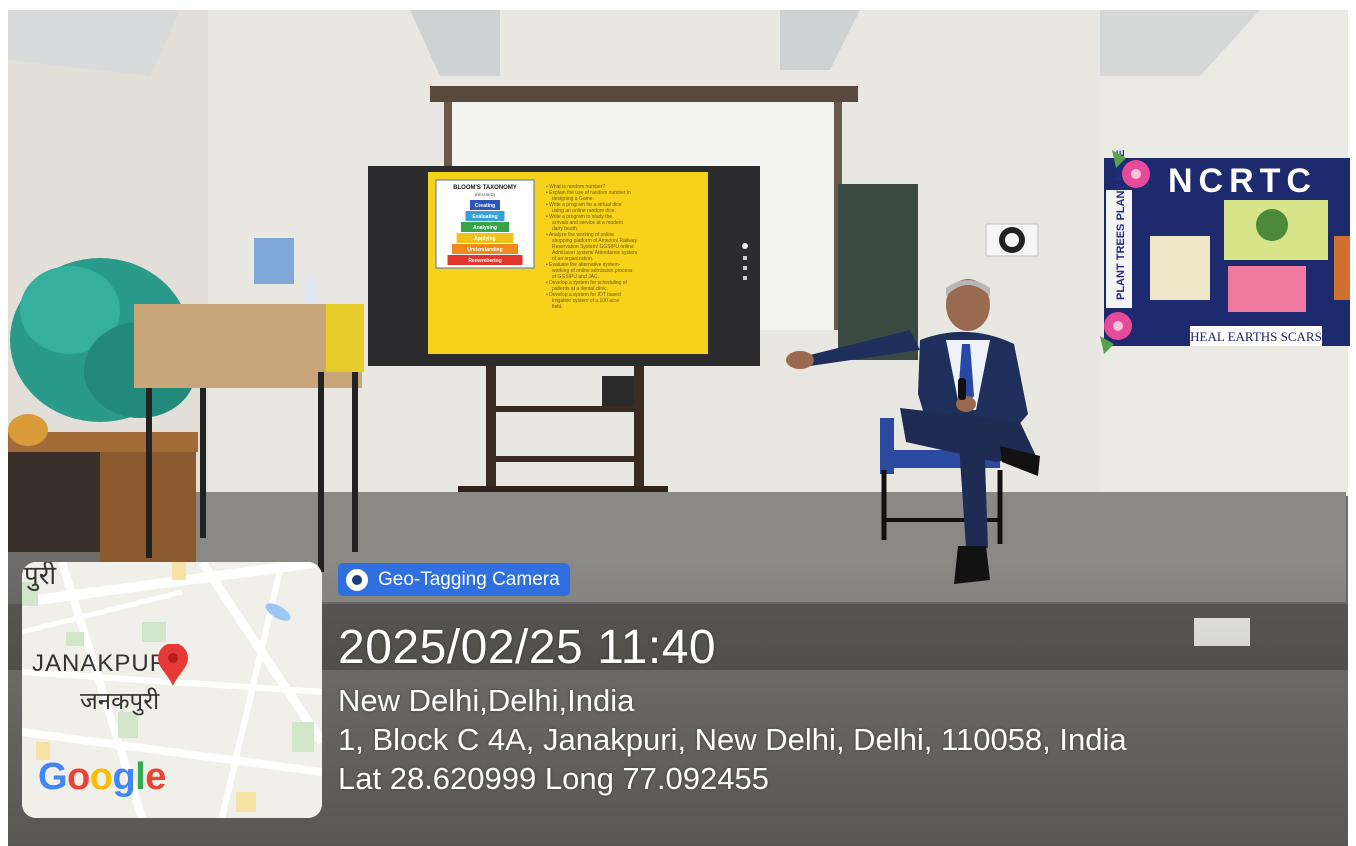 Image resolution: width=1356 pixels, height=846 pixels. Describe the element at coordinates (485, 206) in the screenshot. I see `pyramid-level-label: Creating` at that location.